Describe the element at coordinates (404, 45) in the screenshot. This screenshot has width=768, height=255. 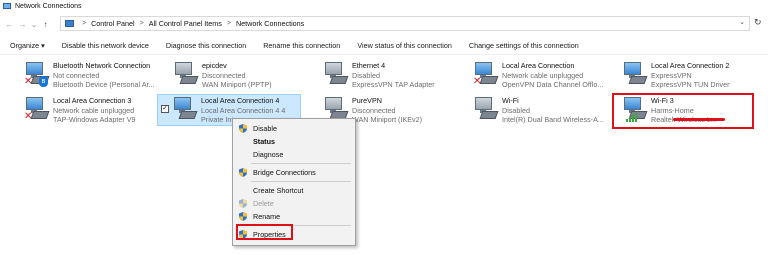
I see `view-status-button: View status of this connection` at that location.